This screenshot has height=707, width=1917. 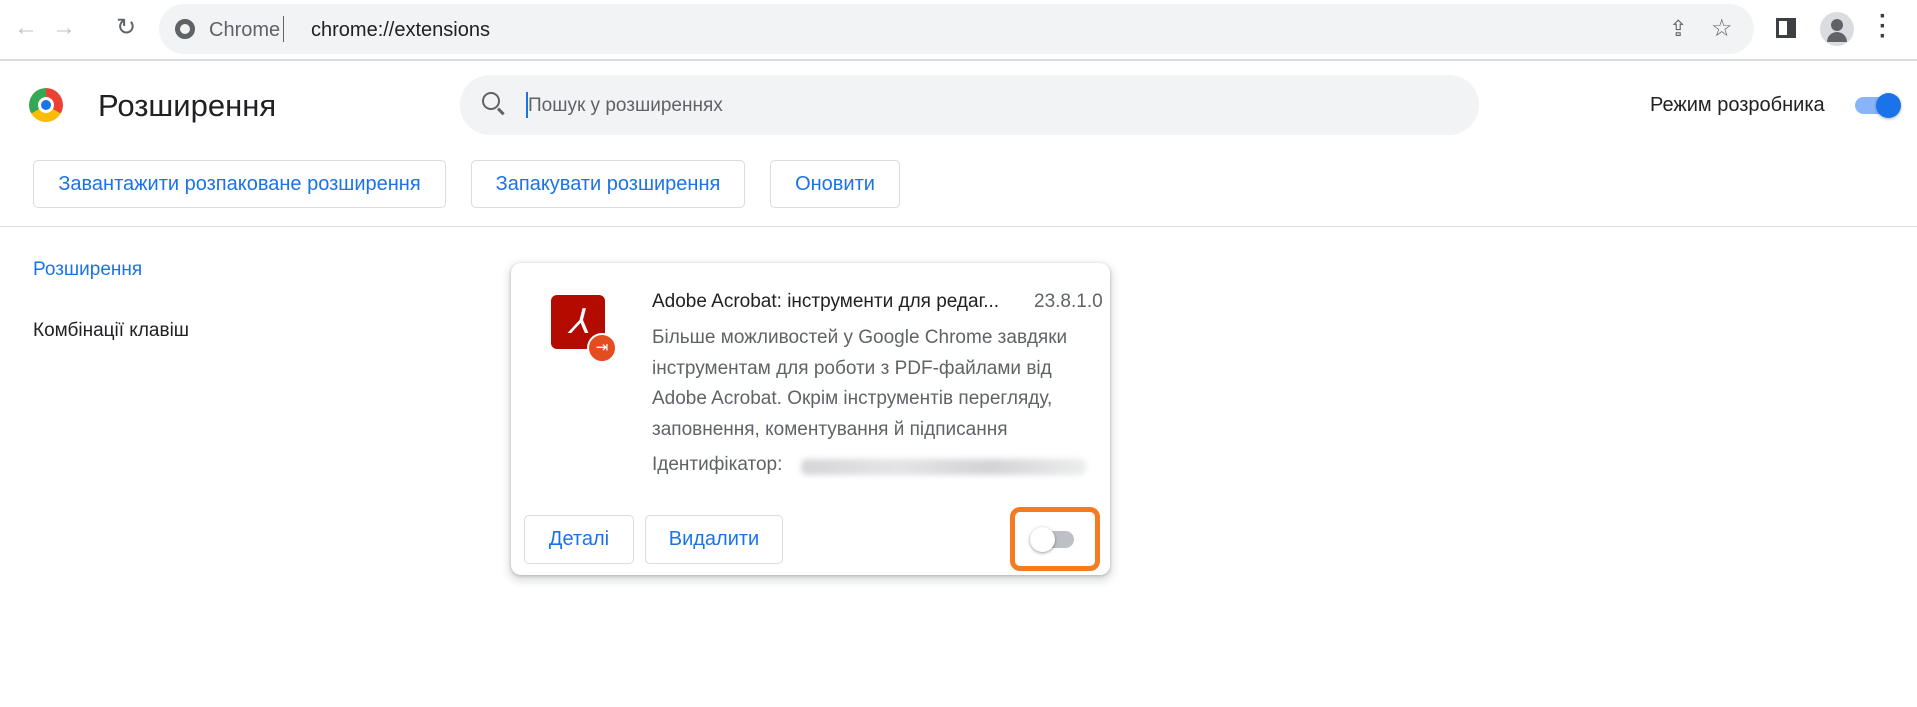 I want to click on address-separator, so click(x=283, y=29).